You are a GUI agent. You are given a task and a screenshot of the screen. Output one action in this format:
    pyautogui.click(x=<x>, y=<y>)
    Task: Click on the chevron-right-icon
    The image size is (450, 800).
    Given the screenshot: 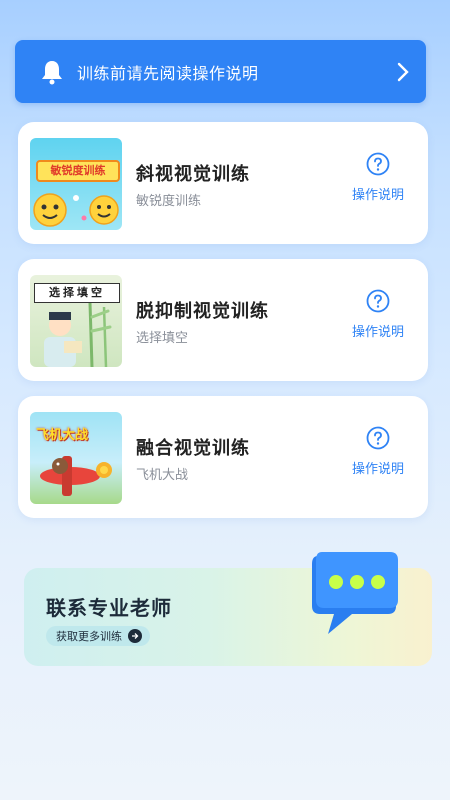 What is the action you would take?
    pyautogui.click(x=403, y=71)
    